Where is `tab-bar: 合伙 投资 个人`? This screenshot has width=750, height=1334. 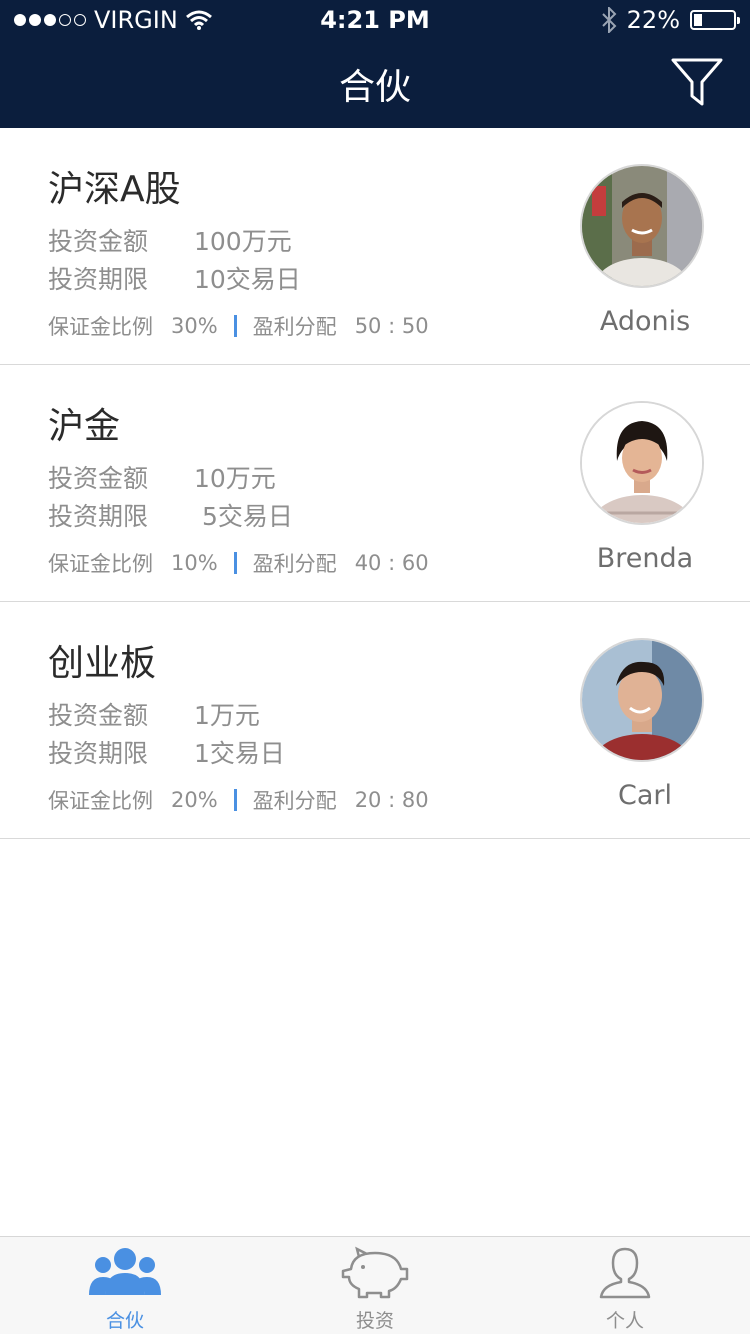 tab-bar: 合伙 投资 个人 is located at coordinates (375, 1285).